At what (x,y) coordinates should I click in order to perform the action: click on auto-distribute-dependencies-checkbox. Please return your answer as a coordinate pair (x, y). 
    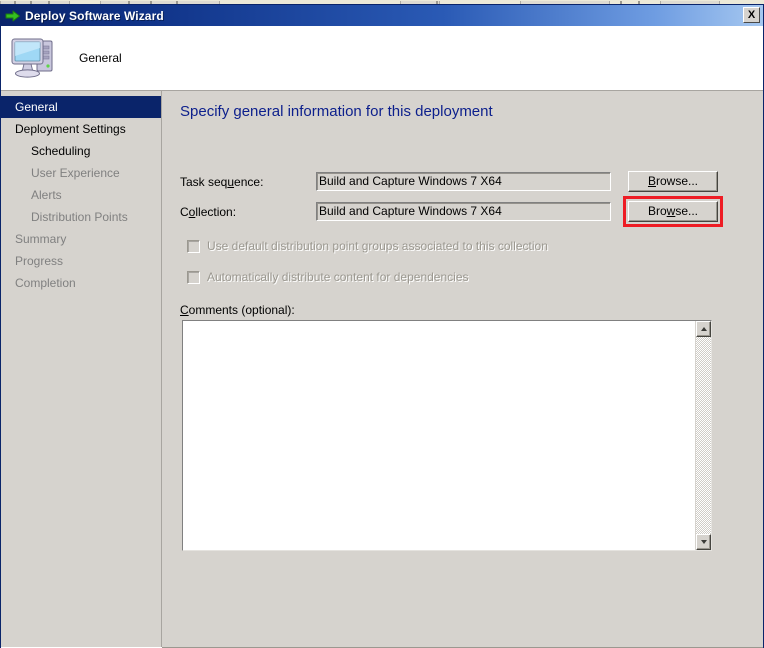
    Looking at the image, I should click on (193, 277).